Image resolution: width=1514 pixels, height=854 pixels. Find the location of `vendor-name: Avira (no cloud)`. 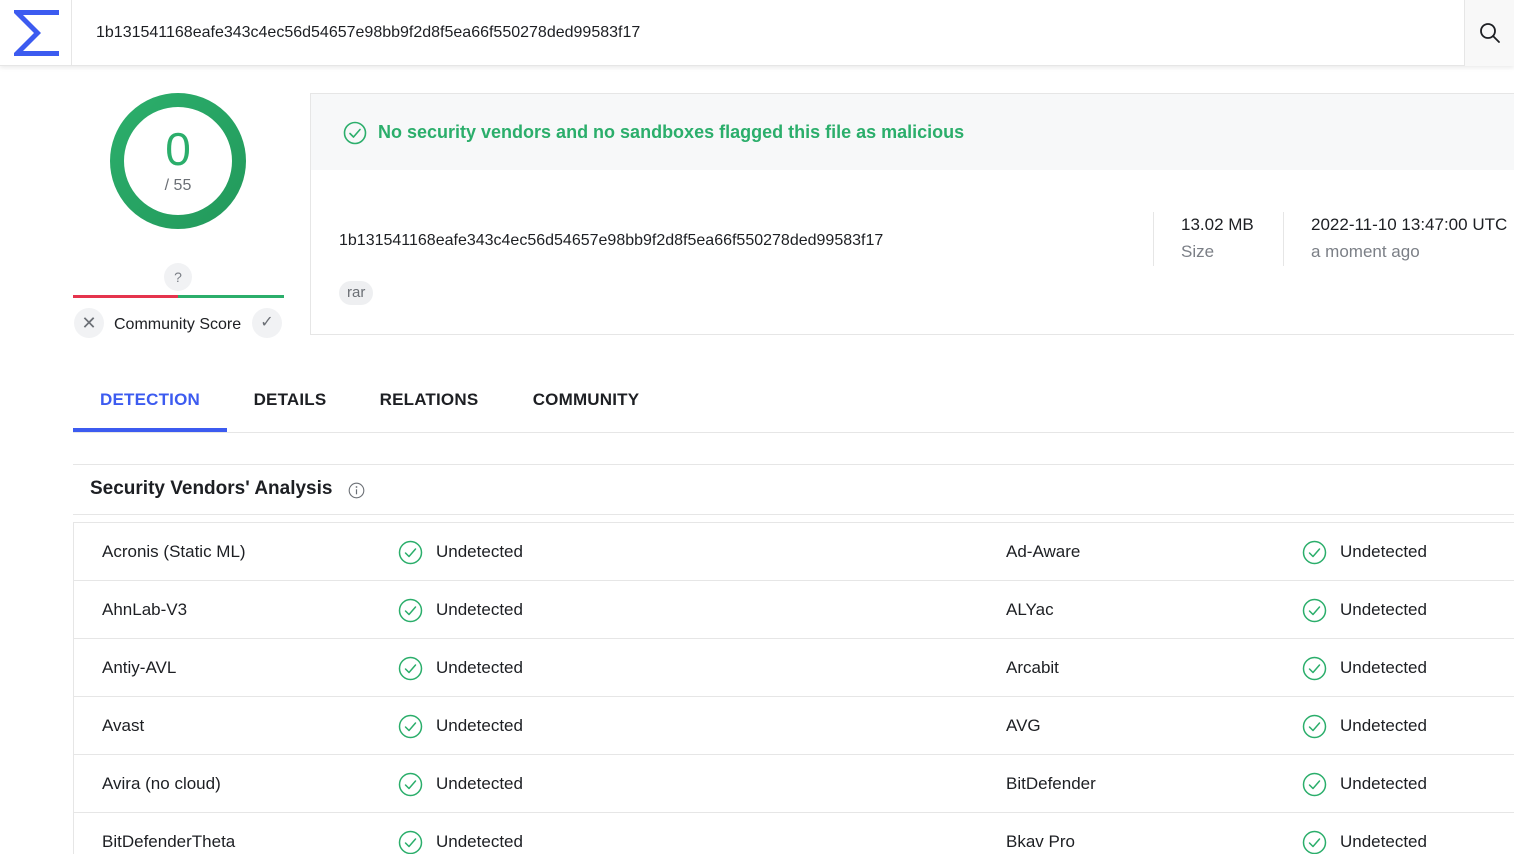

vendor-name: Avira (no cloud) is located at coordinates (161, 783).